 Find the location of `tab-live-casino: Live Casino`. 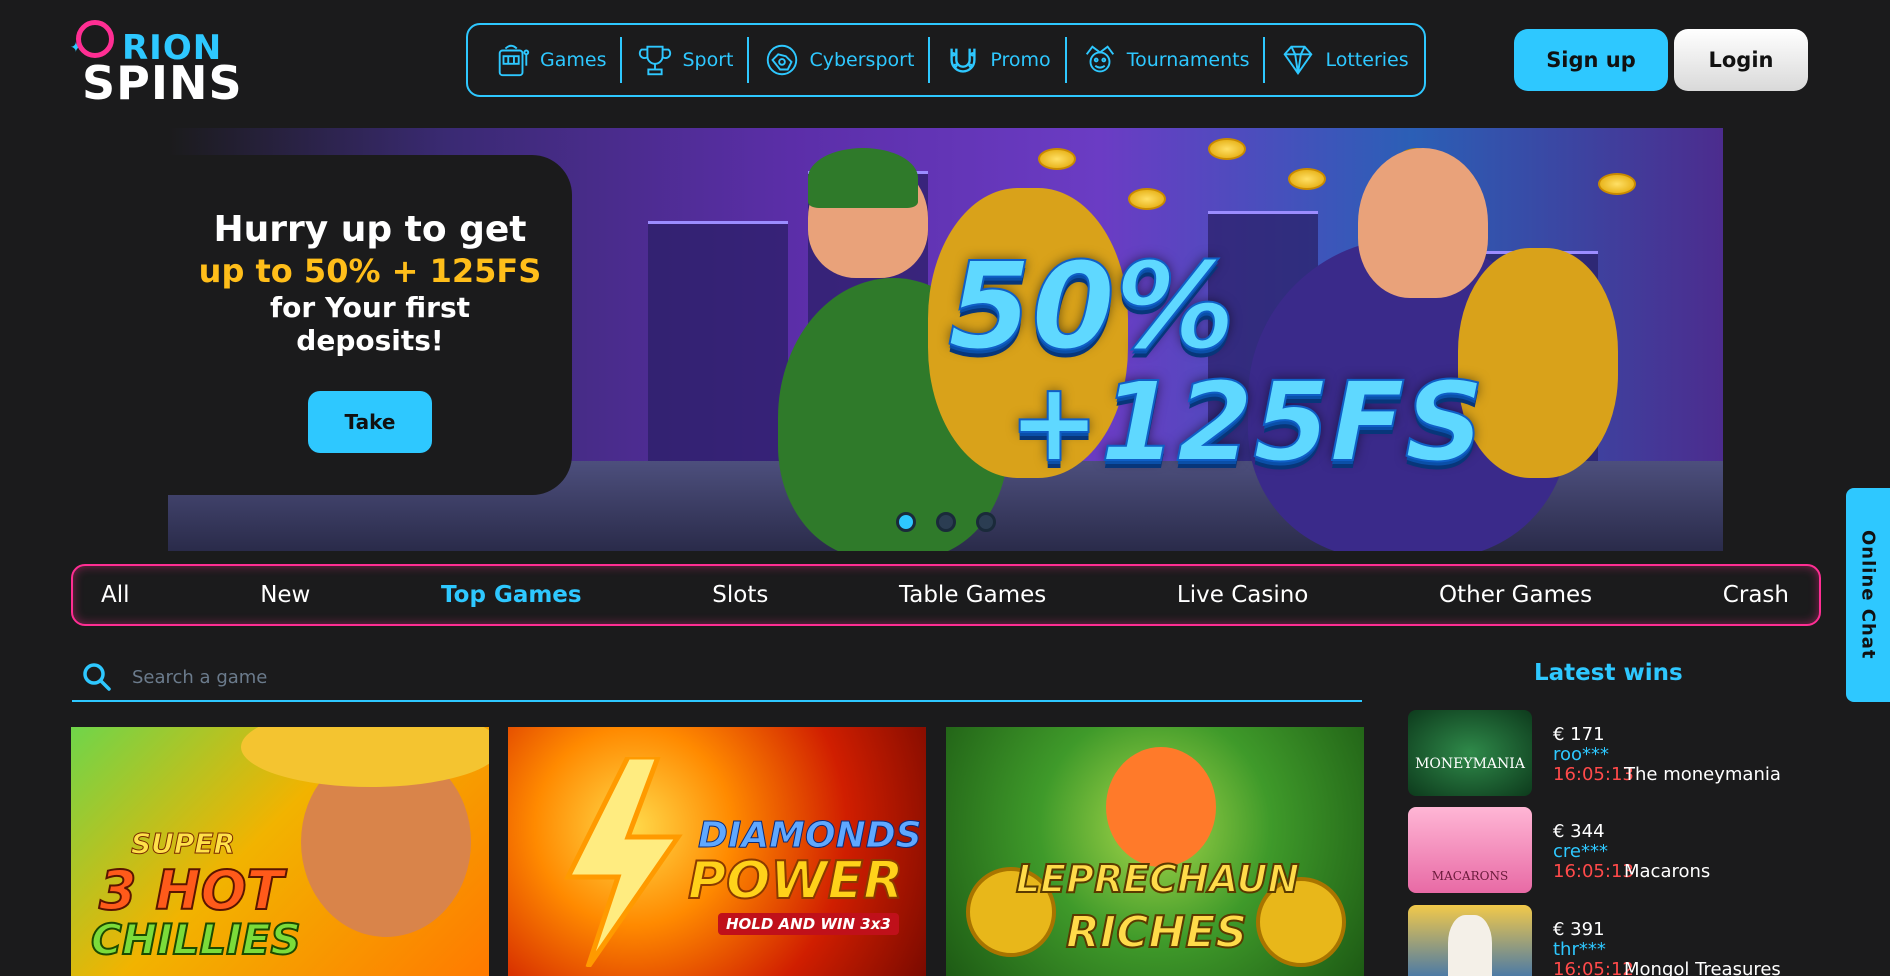

tab-live-casino: Live Casino is located at coordinates (1242, 595).